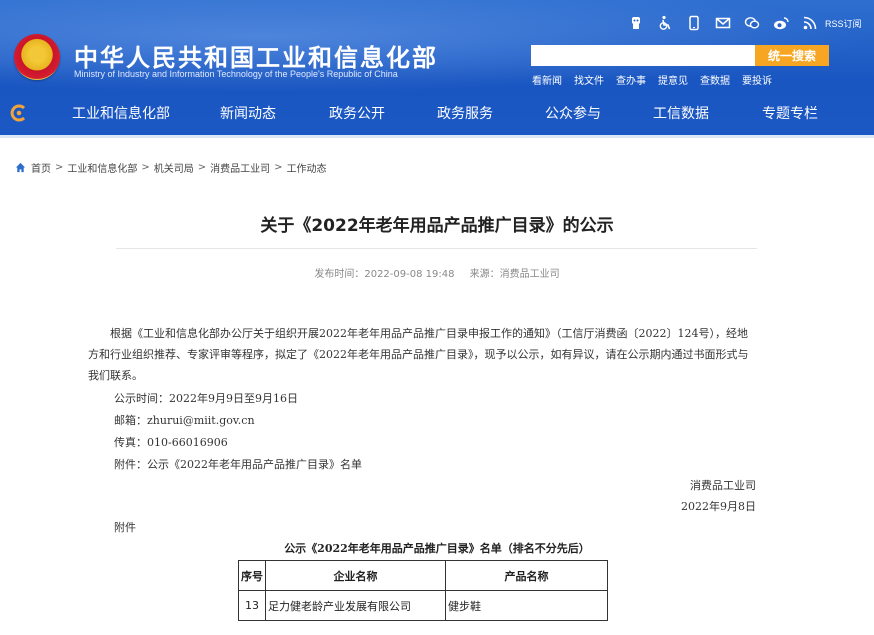 The image size is (874, 635). What do you see at coordinates (171, 442) in the screenshot?
I see `contact-fax: 传真：010-66016906` at bounding box center [171, 442].